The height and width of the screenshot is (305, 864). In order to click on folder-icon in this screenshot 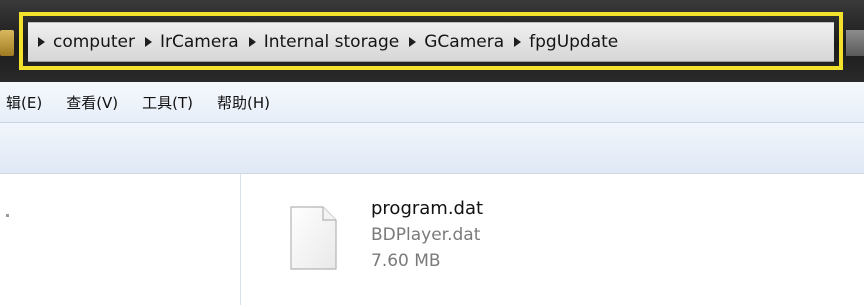, I will do `click(7, 43)`.